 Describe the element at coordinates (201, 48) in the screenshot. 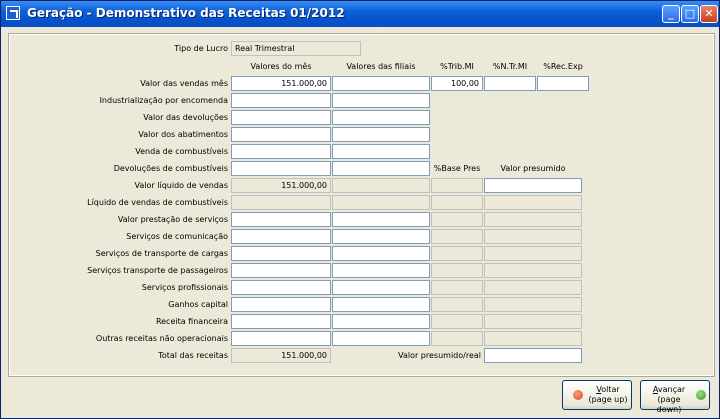

I see `tipo-lucro-label: Tipo de Lucro` at that location.